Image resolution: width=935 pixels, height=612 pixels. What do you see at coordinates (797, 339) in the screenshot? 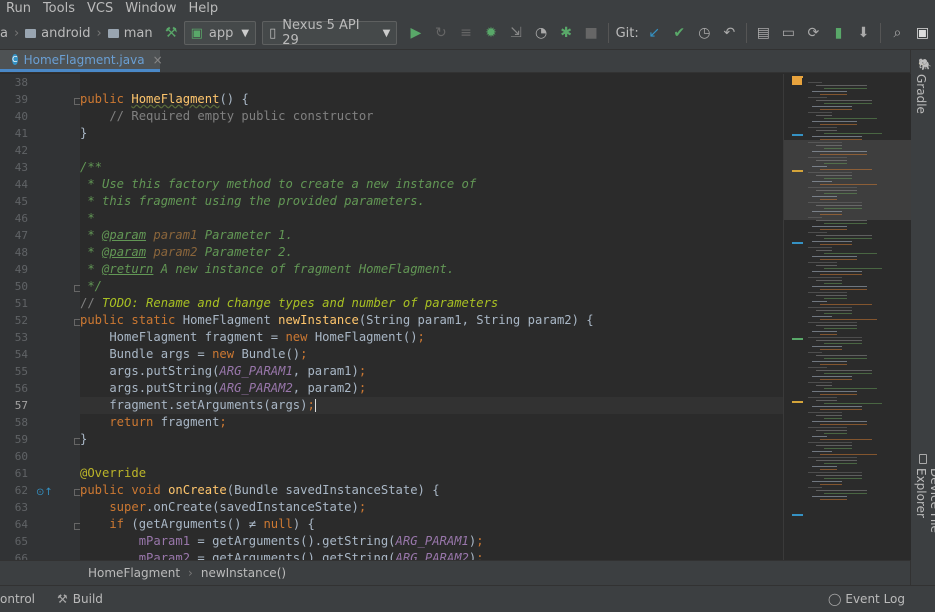
I see `minimap-marker` at bounding box center [797, 339].